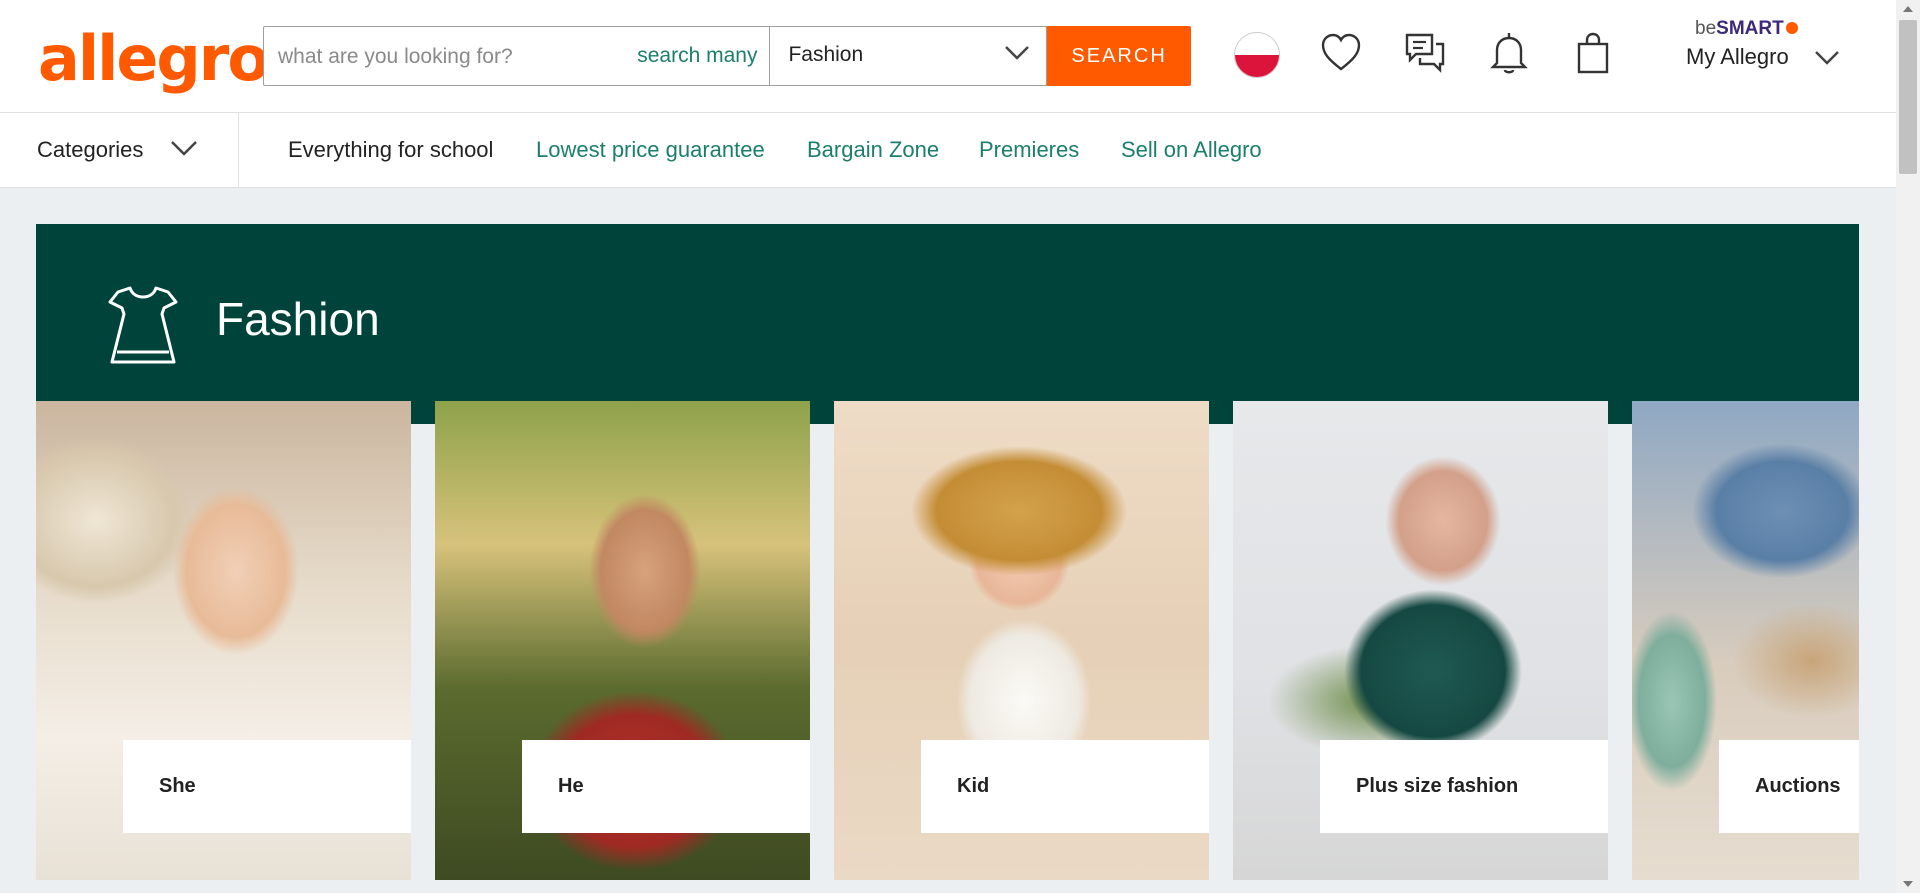 Image resolution: width=1920 pixels, height=893 pixels. I want to click on tile-label: She, so click(177, 786).